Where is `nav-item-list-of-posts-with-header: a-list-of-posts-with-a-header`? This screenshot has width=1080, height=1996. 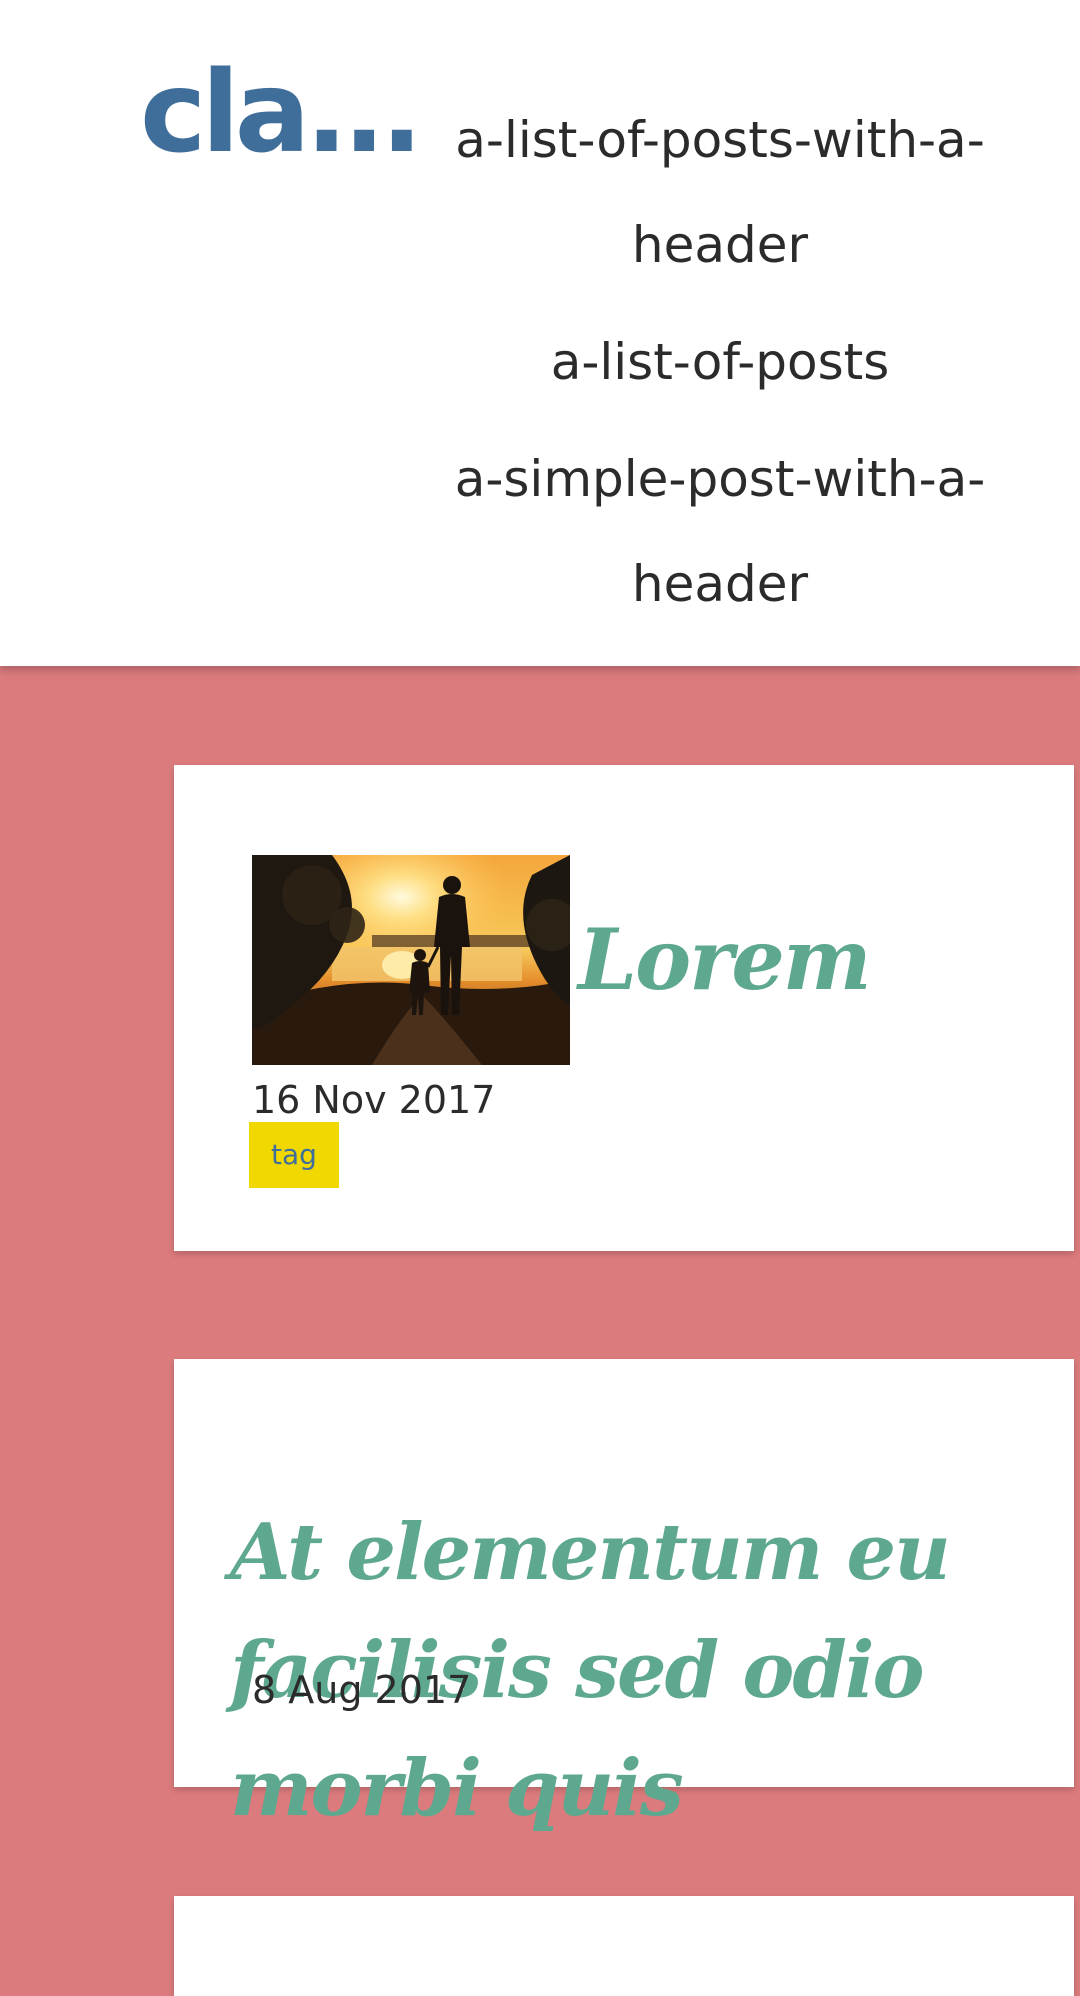
nav-item-list-of-posts-with-header: a-list-of-posts-with-a-header is located at coordinates (720, 193).